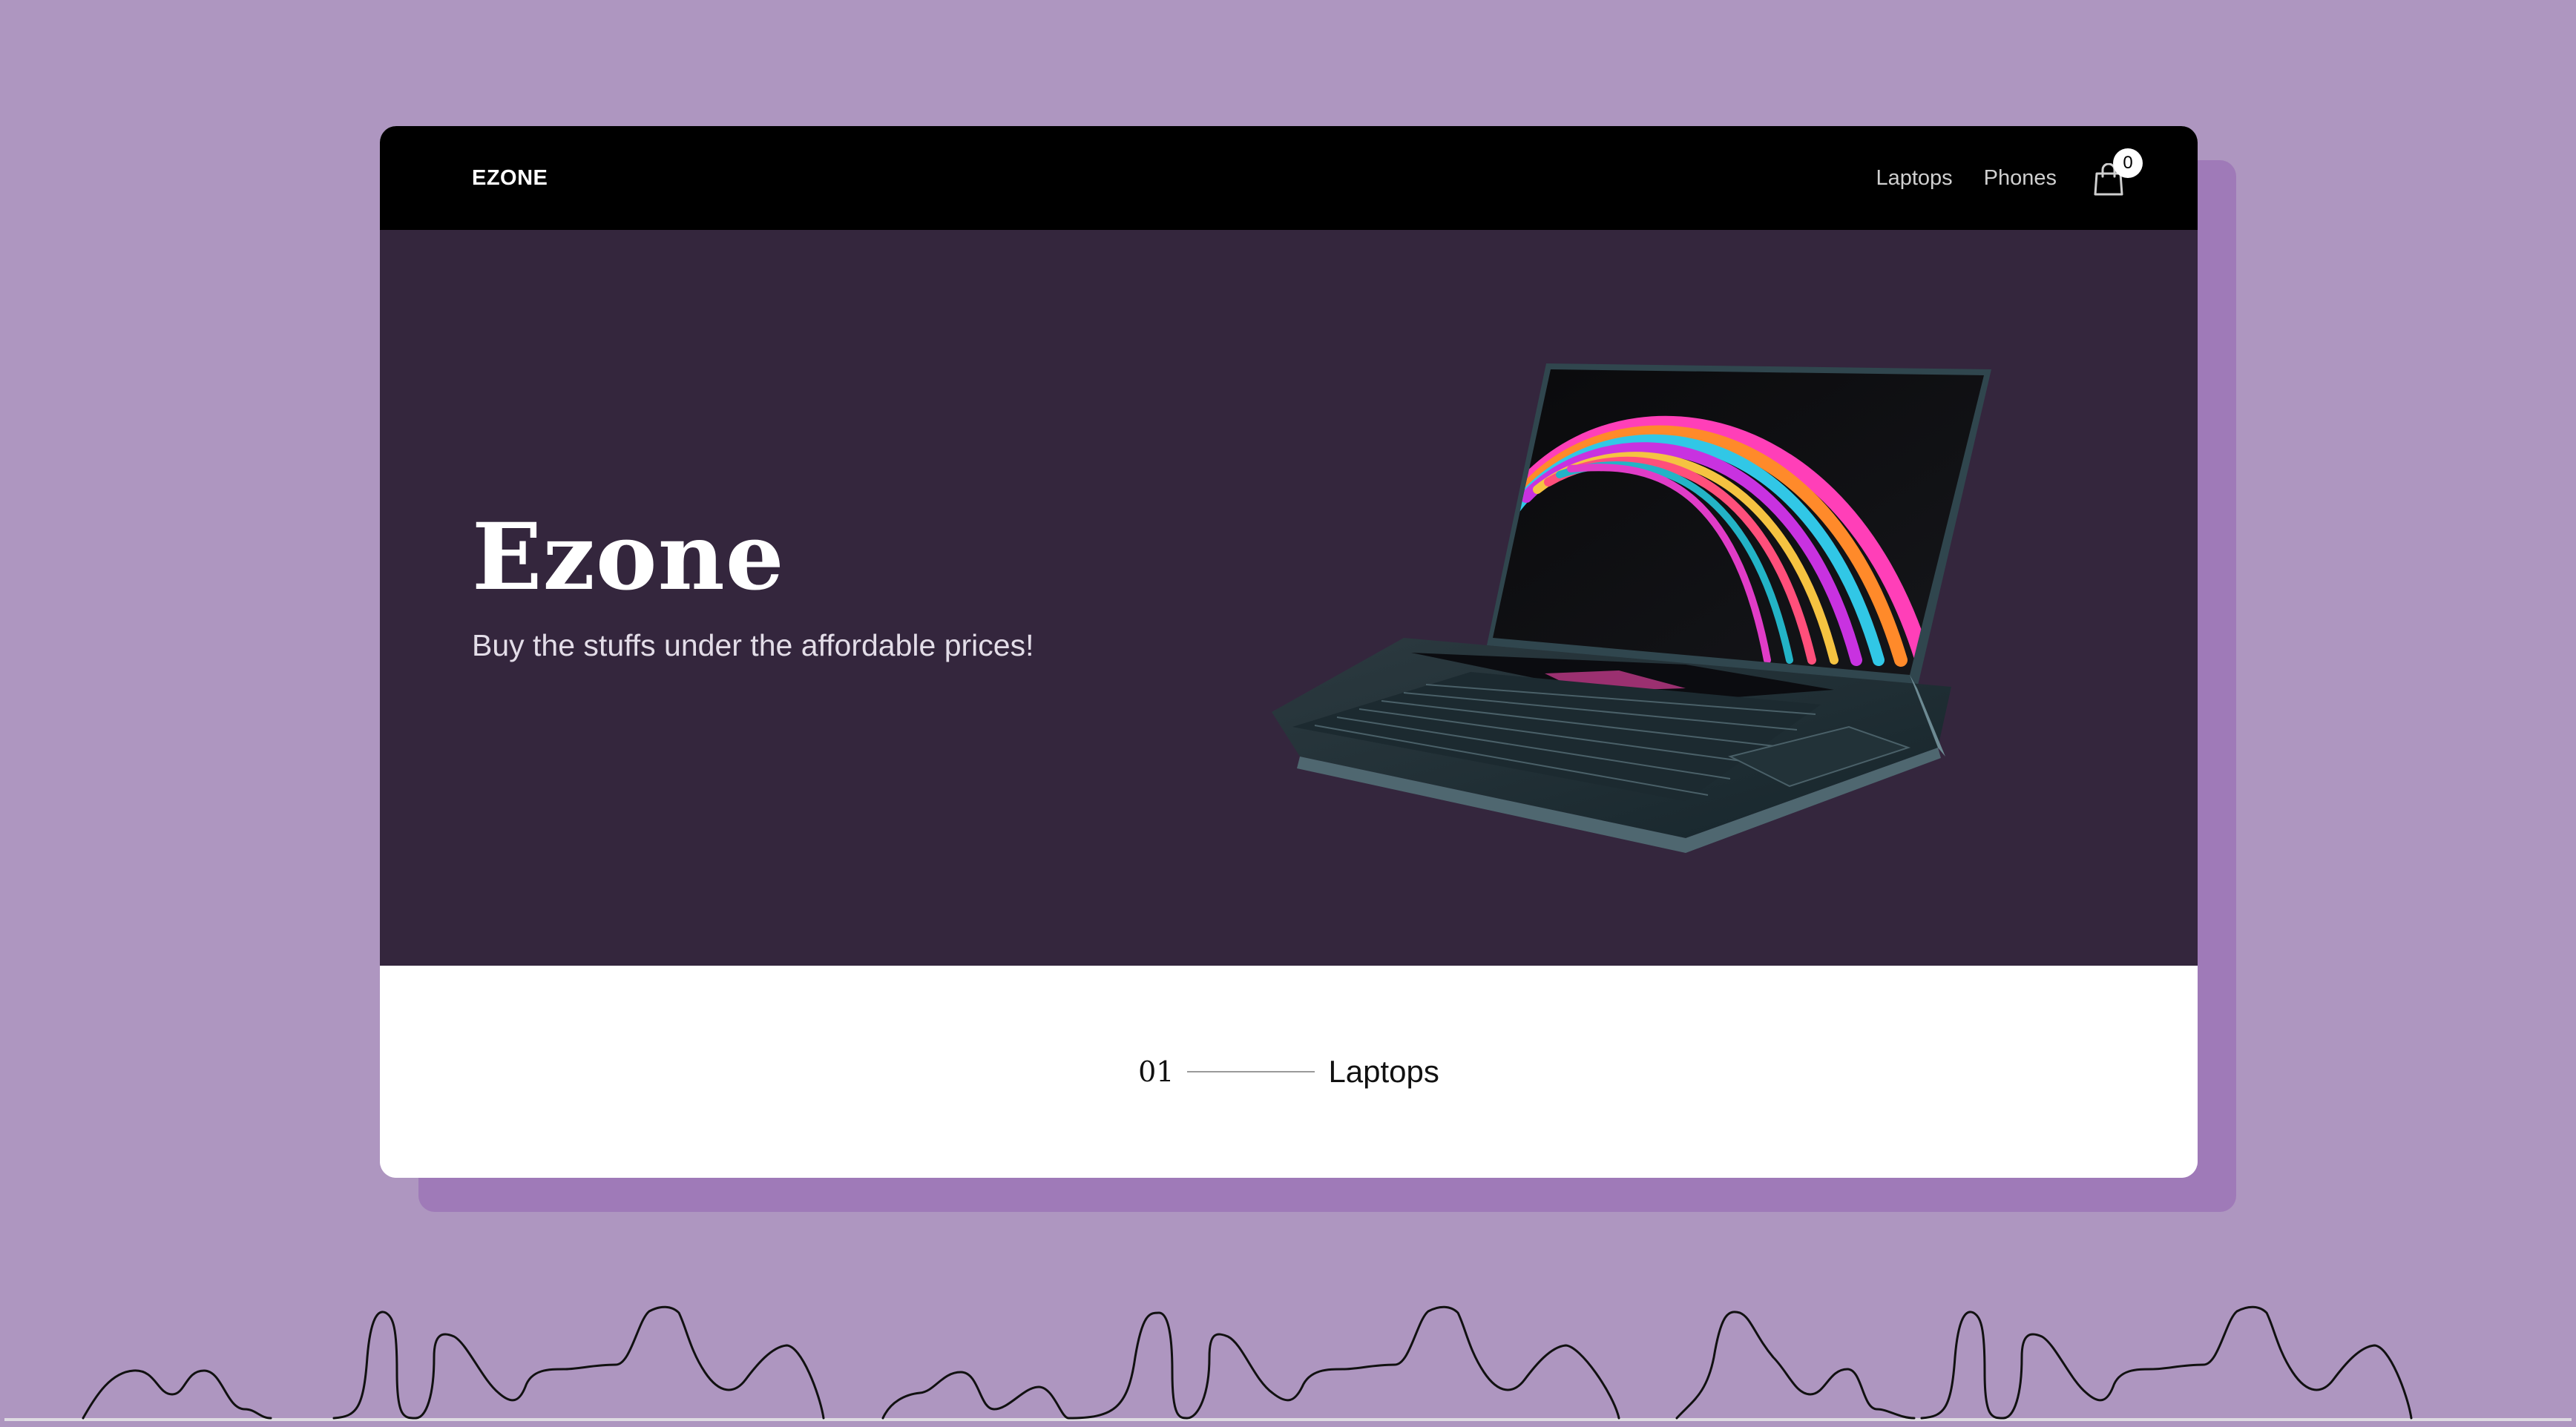 The width and height of the screenshot is (2576, 1427). What do you see at coordinates (510, 178) in the screenshot?
I see `brand-logo: EZONE` at bounding box center [510, 178].